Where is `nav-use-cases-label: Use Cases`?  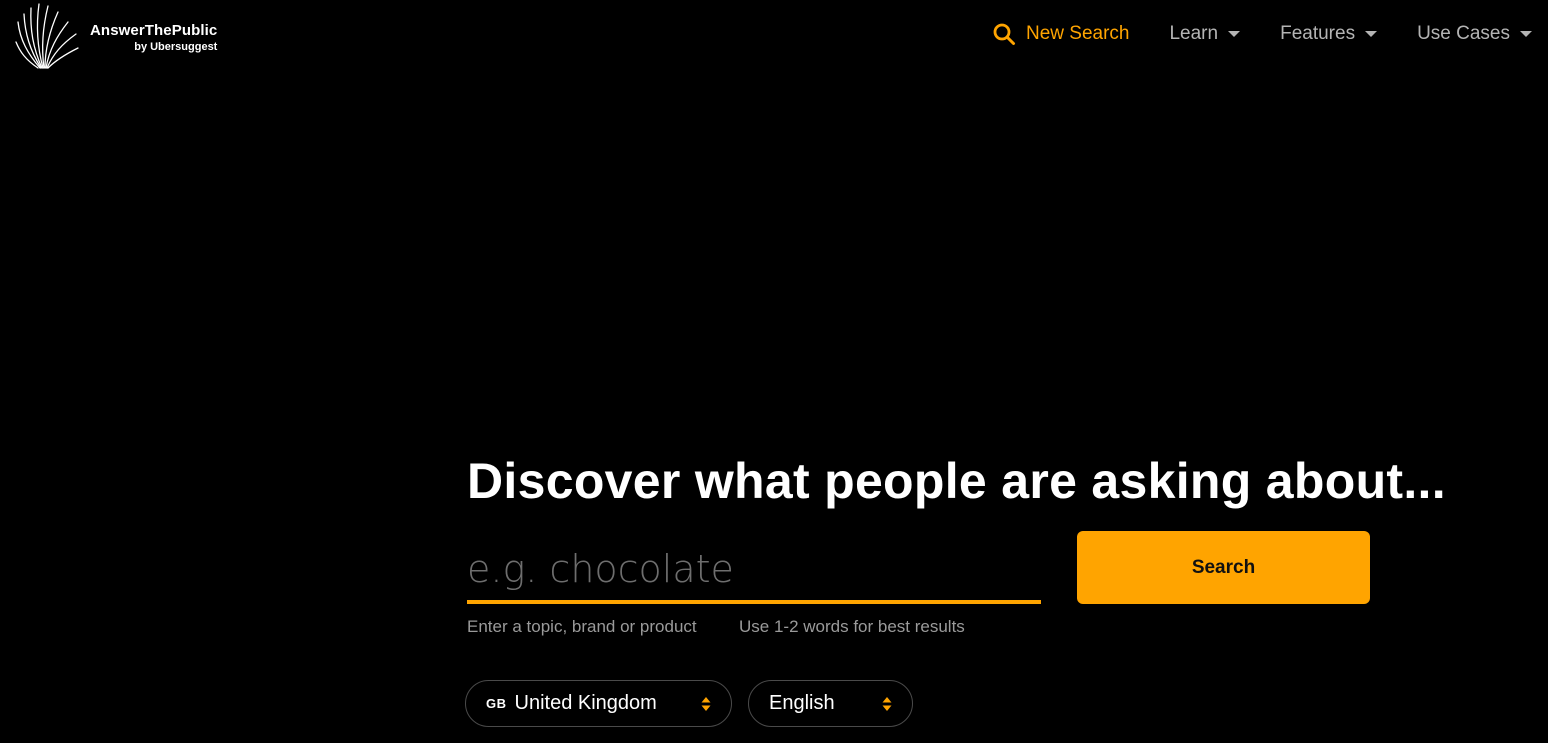
nav-use-cases-label: Use Cases is located at coordinates (1463, 33).